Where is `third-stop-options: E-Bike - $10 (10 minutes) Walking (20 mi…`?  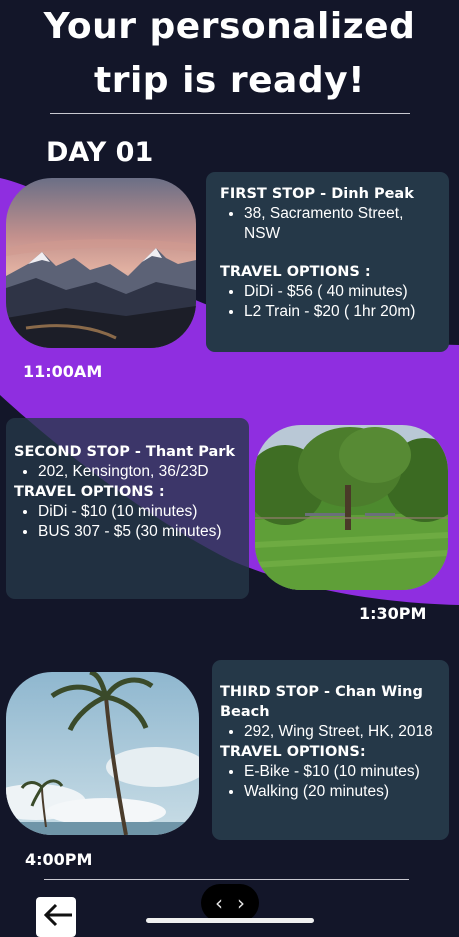
third-stop-options: E-Bike - $10 (10 minutes) Walking (20 mi… is located at coordinates (328, 782).